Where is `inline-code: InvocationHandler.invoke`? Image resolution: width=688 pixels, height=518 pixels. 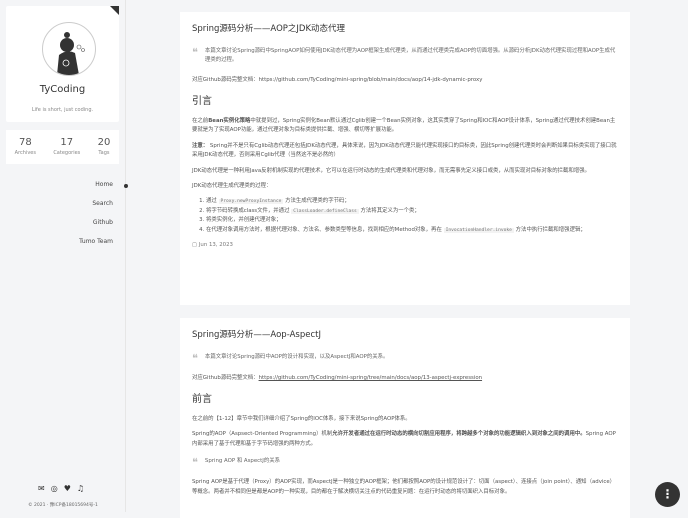 inline-code: InvocationHandler.invoke is located at coordinates (478, 230).